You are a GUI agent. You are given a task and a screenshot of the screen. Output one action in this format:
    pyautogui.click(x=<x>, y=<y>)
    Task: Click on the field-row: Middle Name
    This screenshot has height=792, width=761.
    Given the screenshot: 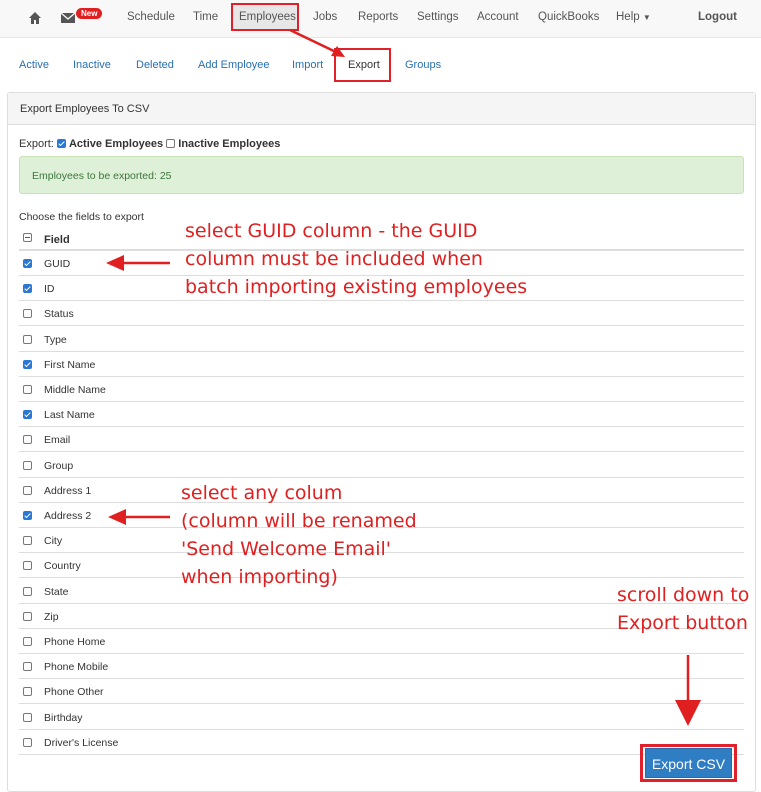 What is the action you would take?
    pyautogui.click(x=381, y=389)
    